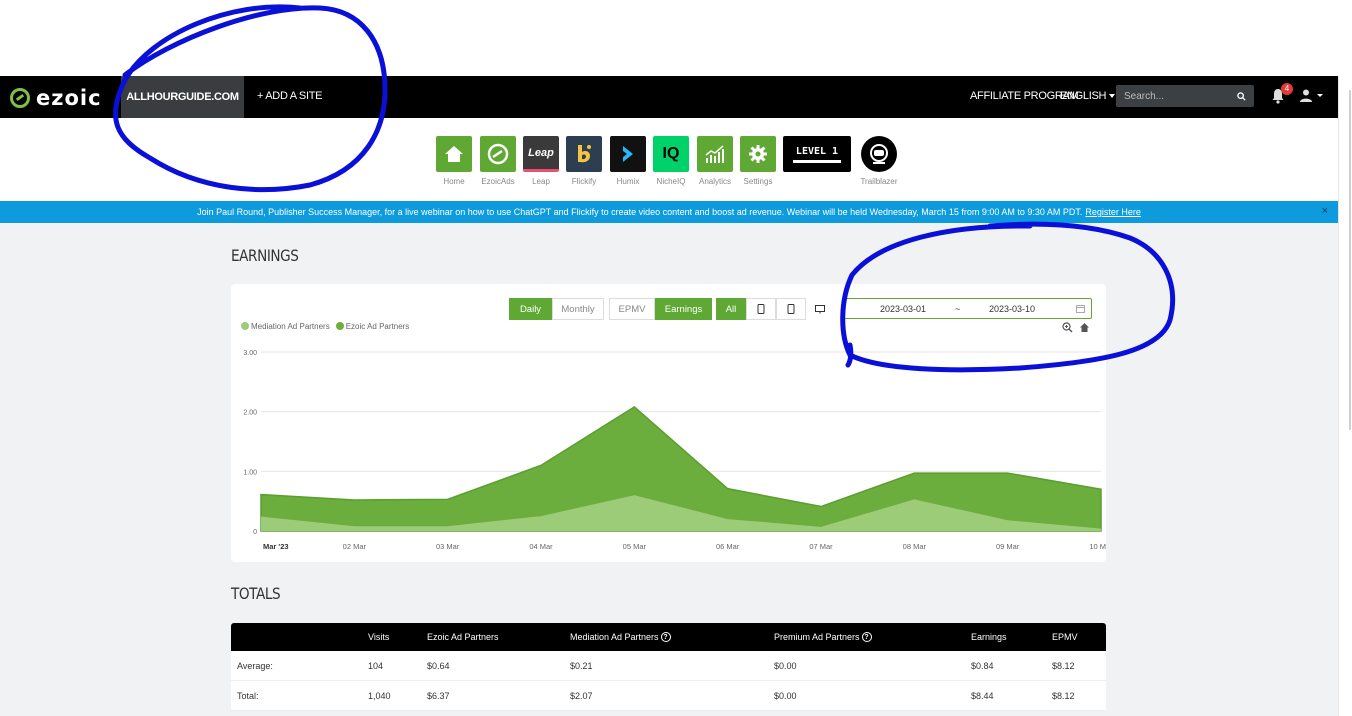 Image resolution: width=1352 pixels, height=716 pixels. Describe the element at coordinates (541, 546) in the screenshot. I see `x-tick-label: 04 Mar` at that location.